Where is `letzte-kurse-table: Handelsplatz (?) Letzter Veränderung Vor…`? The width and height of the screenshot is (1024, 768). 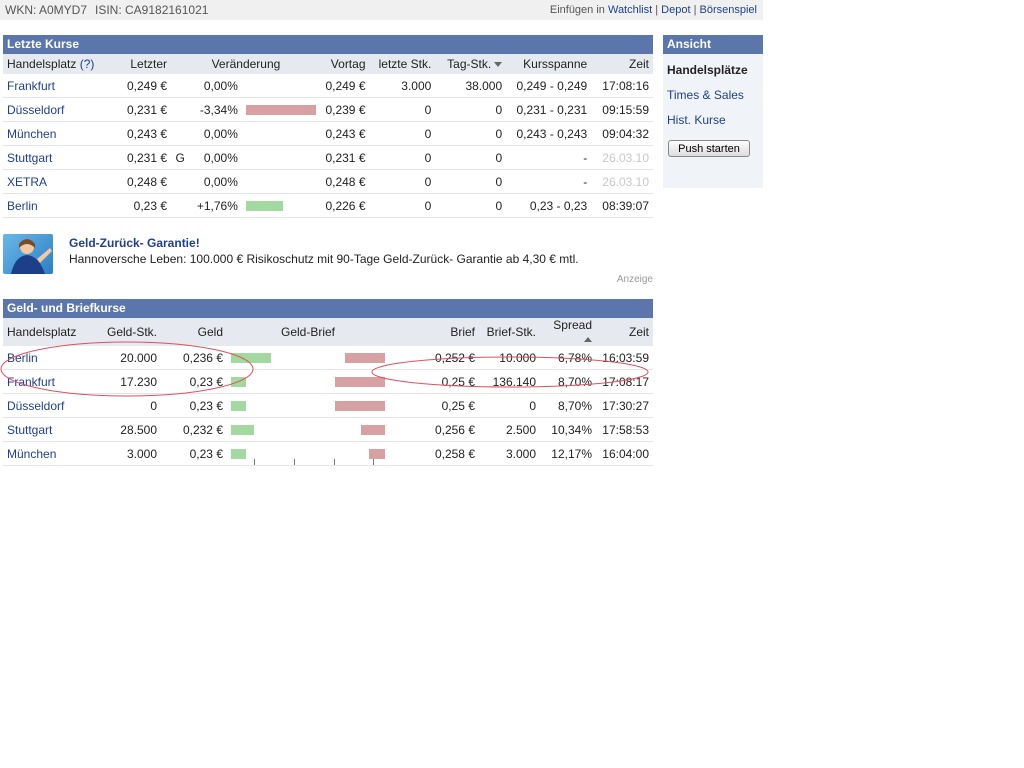
letzte-kurse-table: Handelsplatz (?) Letzter Veränderung Vor… is located at coordinates (328, 136).